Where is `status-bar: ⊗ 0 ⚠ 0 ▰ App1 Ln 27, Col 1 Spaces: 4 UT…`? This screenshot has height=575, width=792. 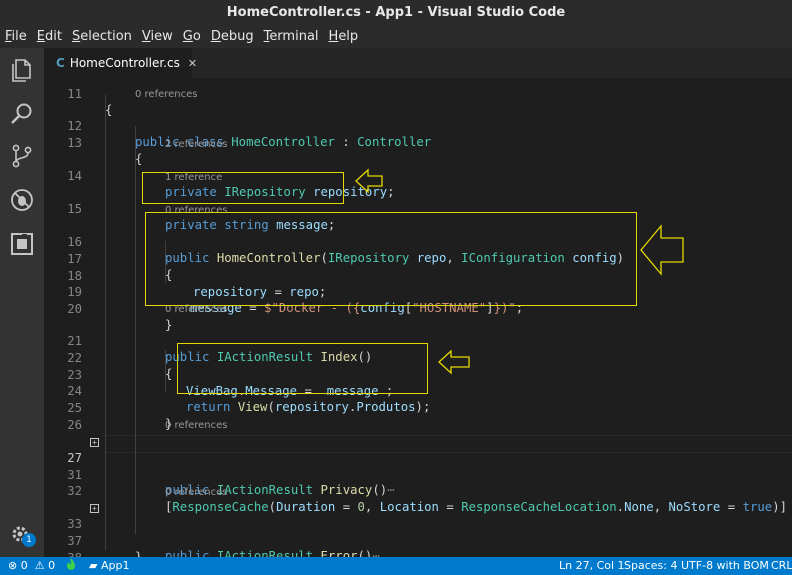
status-bar: ⊗ 0 ⚠ 0 ▰ App1 Ln 27, Col 1 Spaces: 4 UT… is located at coordinates (396, 566).